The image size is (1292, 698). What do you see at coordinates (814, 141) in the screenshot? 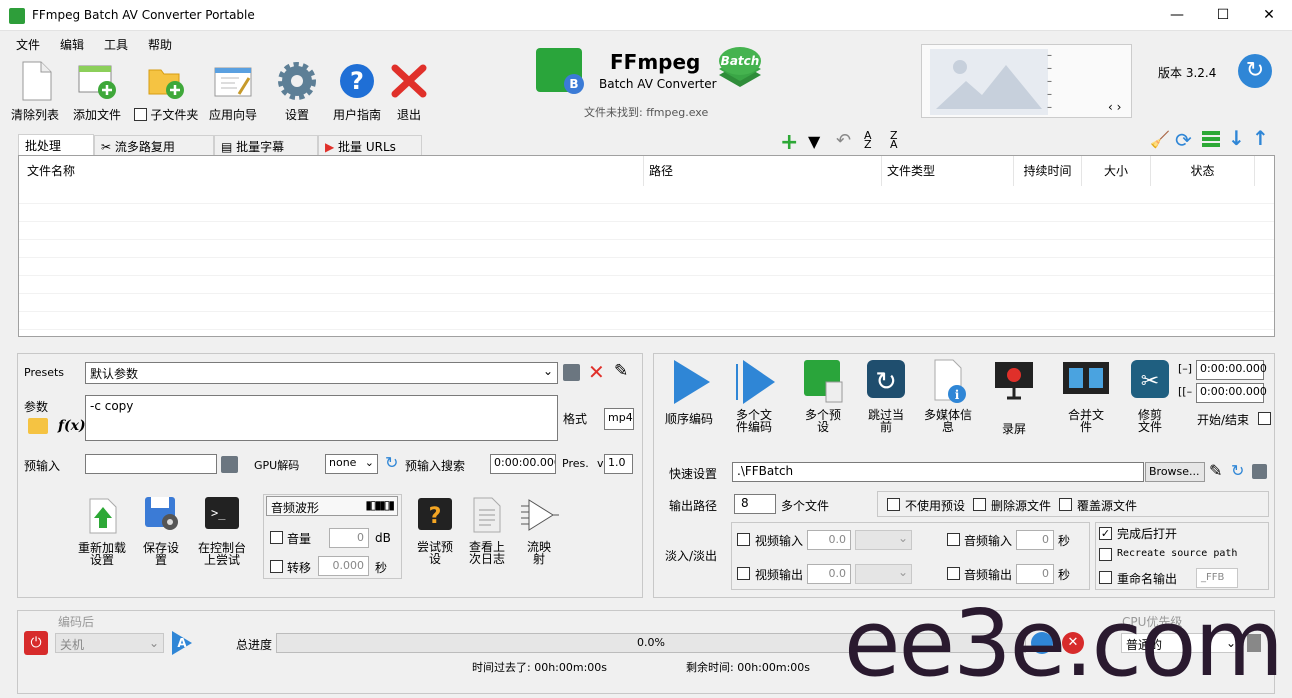
I see `filter-icon: ▼` at bounding box center [814, 141].